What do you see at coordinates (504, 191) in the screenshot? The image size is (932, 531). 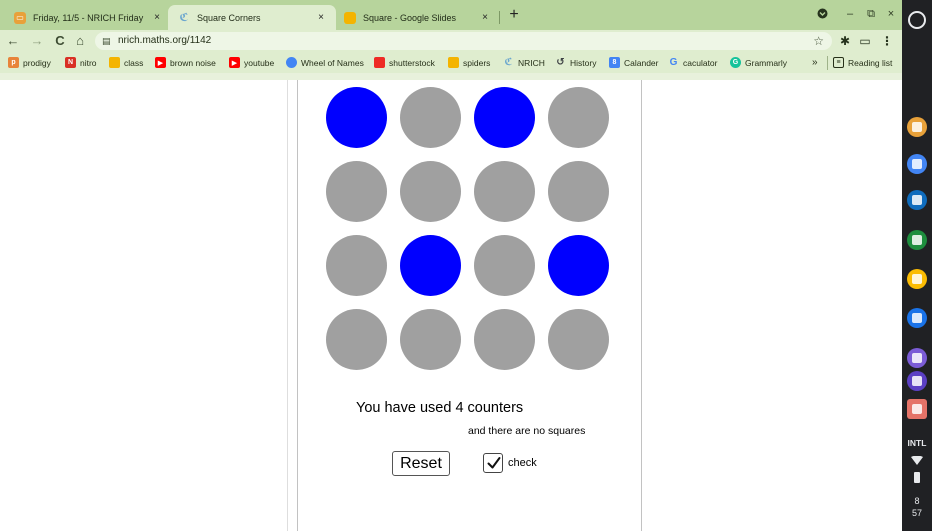 I see `counter-grey-r2c3` at bounding box center [504, 191].